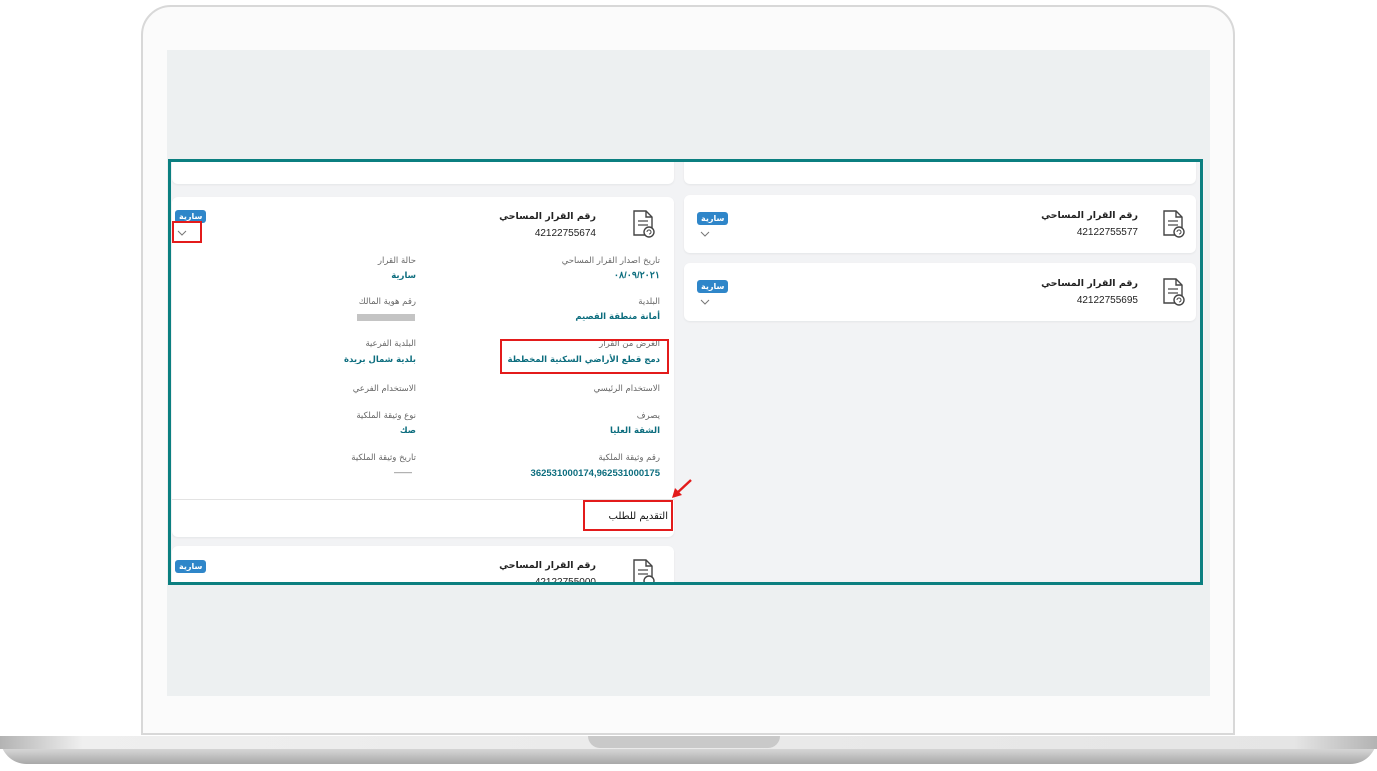 The height and width of the screenshot is (771, 1377). Describe the element at coordinates (636, 275) in the screenshot. I see `issue-date-value: ٠٨/٠٩/٢٠٢١` at that location.